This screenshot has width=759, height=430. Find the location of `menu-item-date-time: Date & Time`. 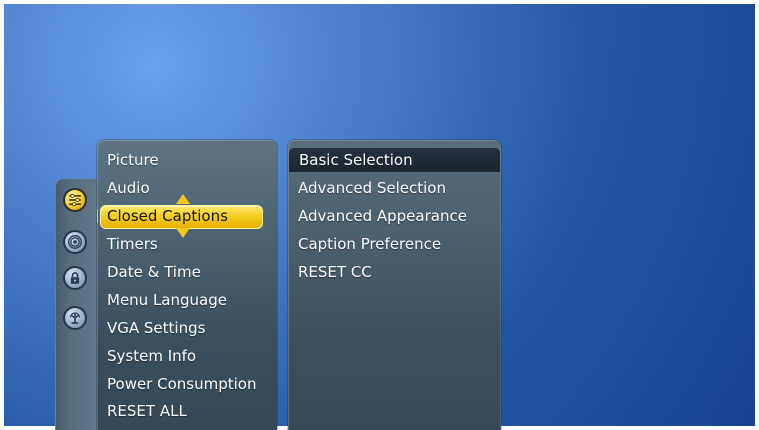

menu-item-date-time: Date & Time is located at coordinates (187, 272).